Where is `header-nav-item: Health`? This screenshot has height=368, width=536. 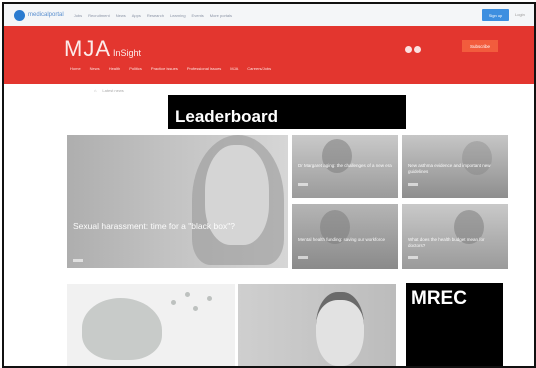
header-nav-item: Health is located at coordinates (115, 68).